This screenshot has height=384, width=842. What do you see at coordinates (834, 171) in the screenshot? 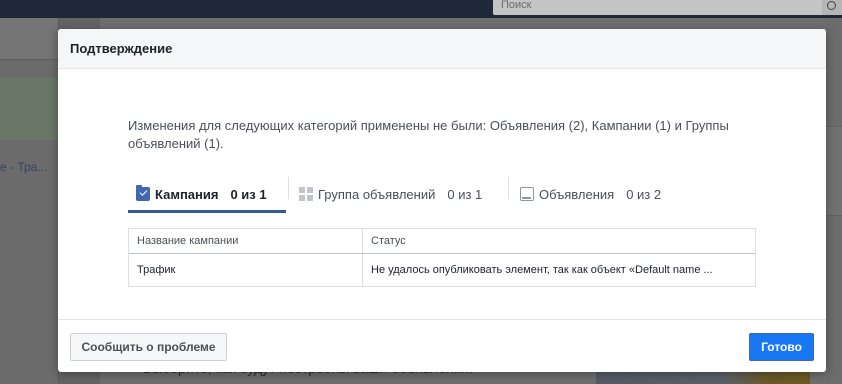
I see `right-panel-row` at bounding box center [834, 171].